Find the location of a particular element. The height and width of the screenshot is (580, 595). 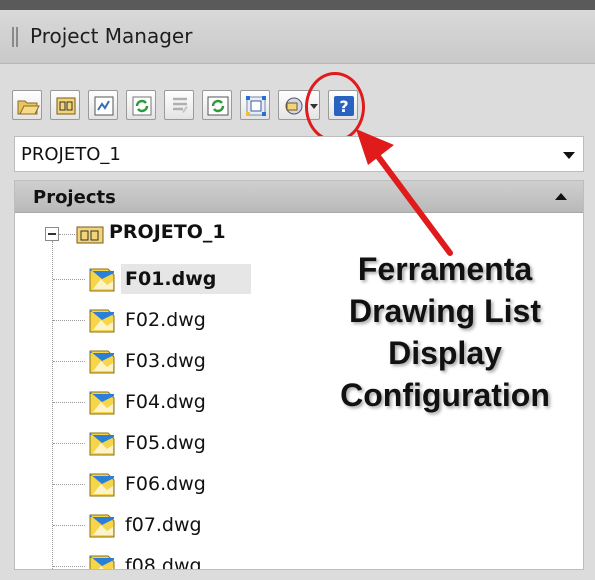

file-label: F03.dwg is located at coordinates (165, 361).